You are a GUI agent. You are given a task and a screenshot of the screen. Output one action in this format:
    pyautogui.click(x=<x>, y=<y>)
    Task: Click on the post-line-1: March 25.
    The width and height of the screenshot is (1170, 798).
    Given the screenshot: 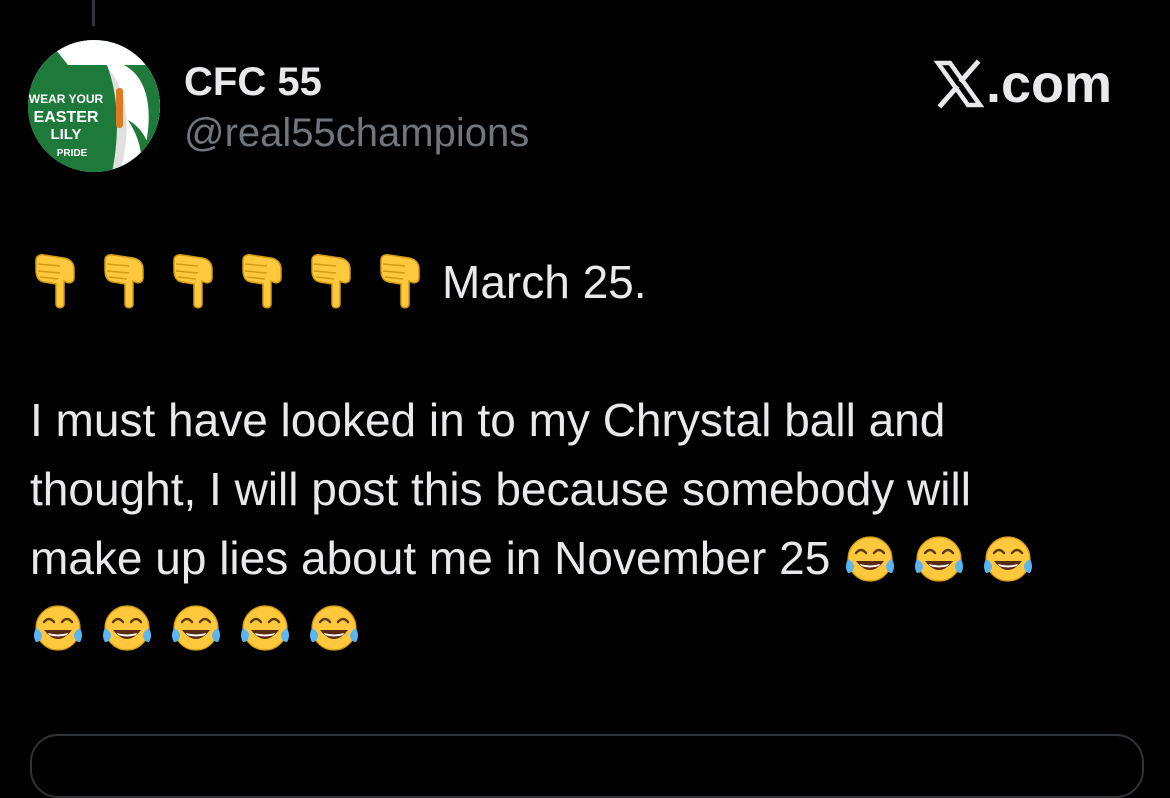 What is the action you would take?
    pyautogui.click(x=338, y=282)
    